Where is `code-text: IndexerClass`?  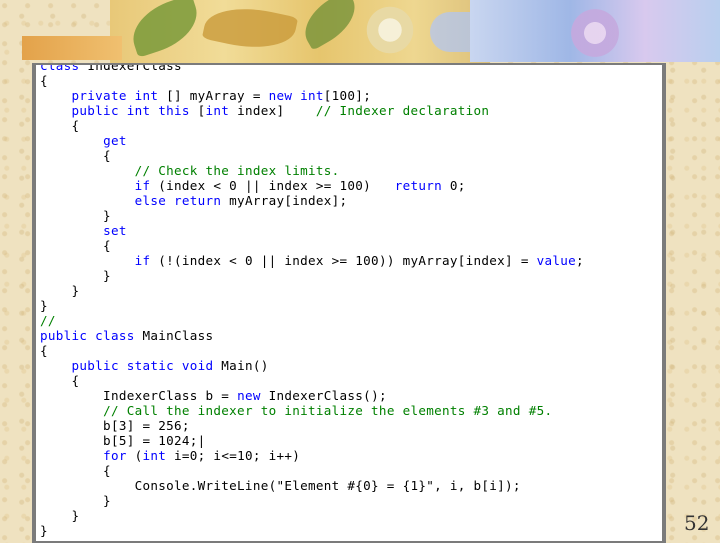
code-text: IndexerClass is located at coordinates (134, 68).